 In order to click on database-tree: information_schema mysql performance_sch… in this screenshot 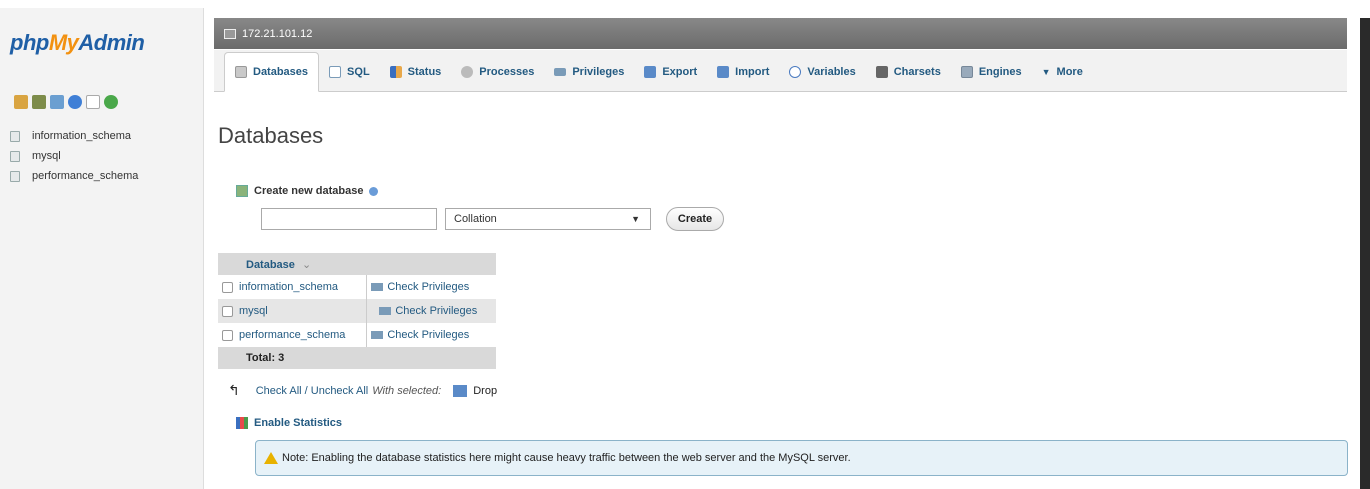, I will do `click(74, 156)`.